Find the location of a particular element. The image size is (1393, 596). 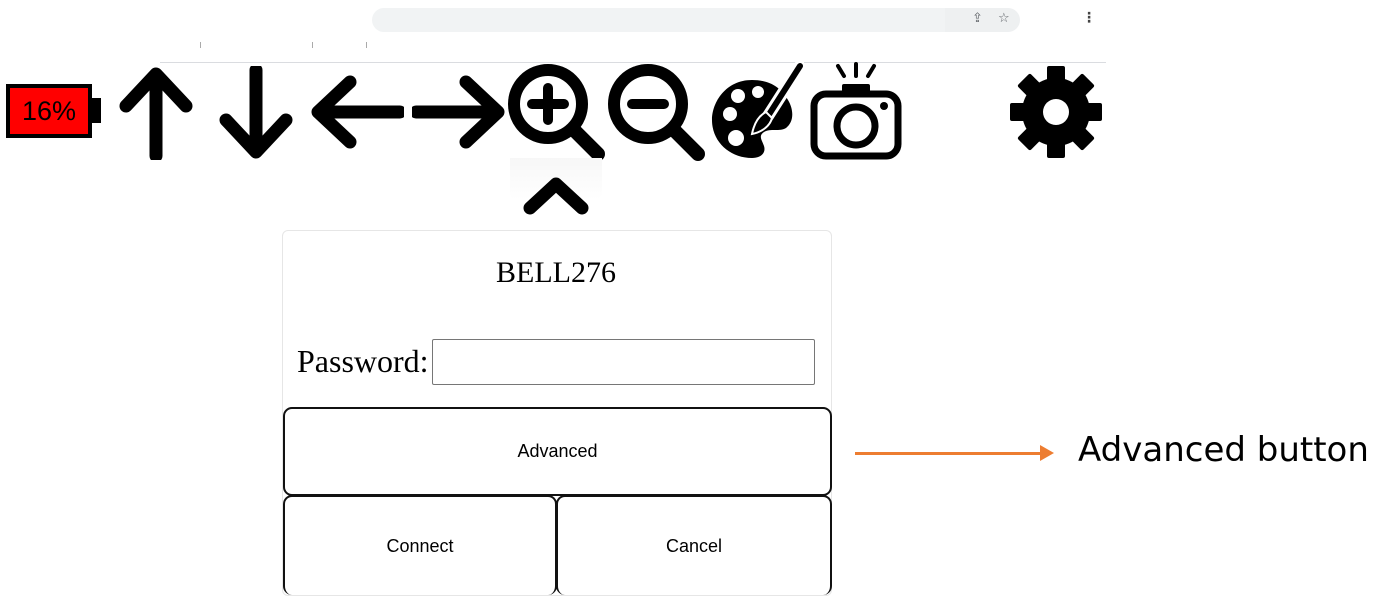

palette-icon is located at coordinates (756, 112).